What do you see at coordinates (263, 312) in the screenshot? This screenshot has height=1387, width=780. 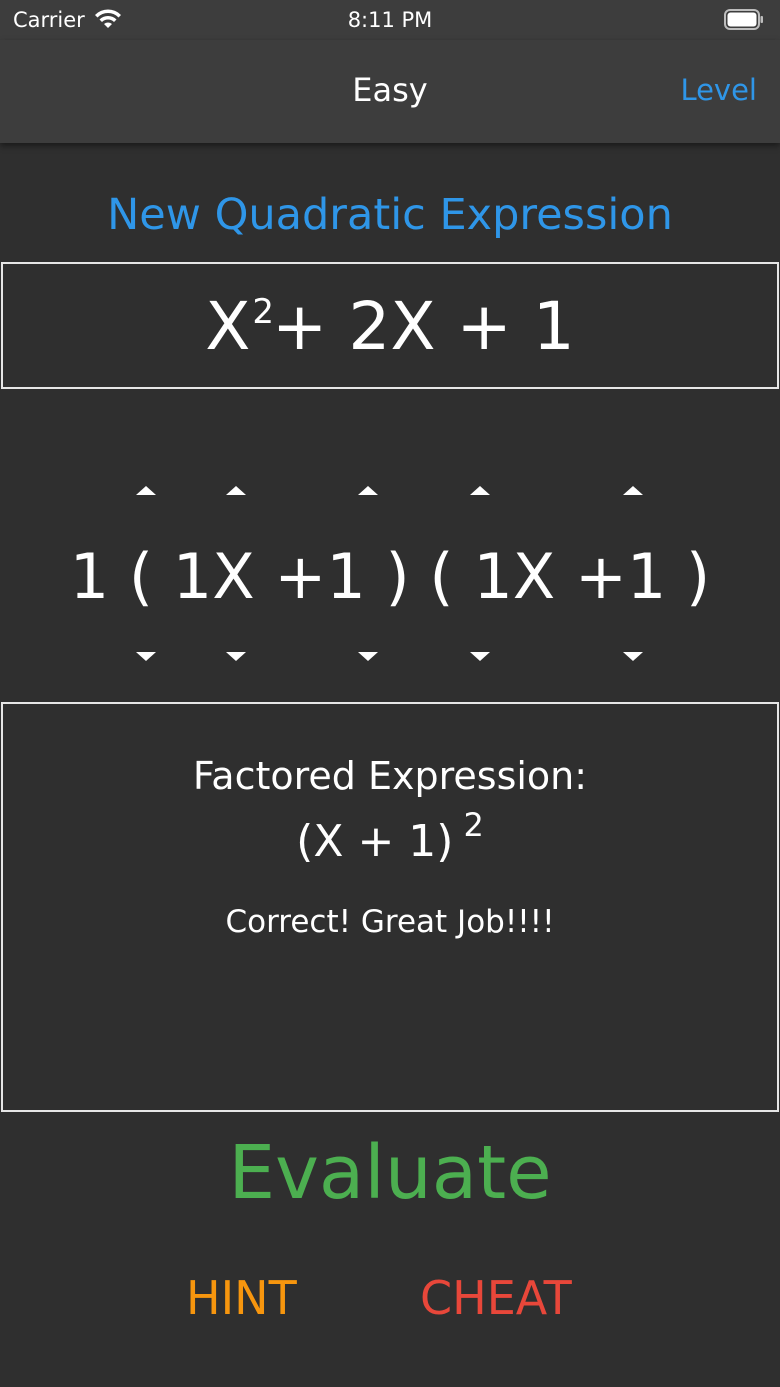 I see `expression-exponent: 2` at bounding box center [263, 312].